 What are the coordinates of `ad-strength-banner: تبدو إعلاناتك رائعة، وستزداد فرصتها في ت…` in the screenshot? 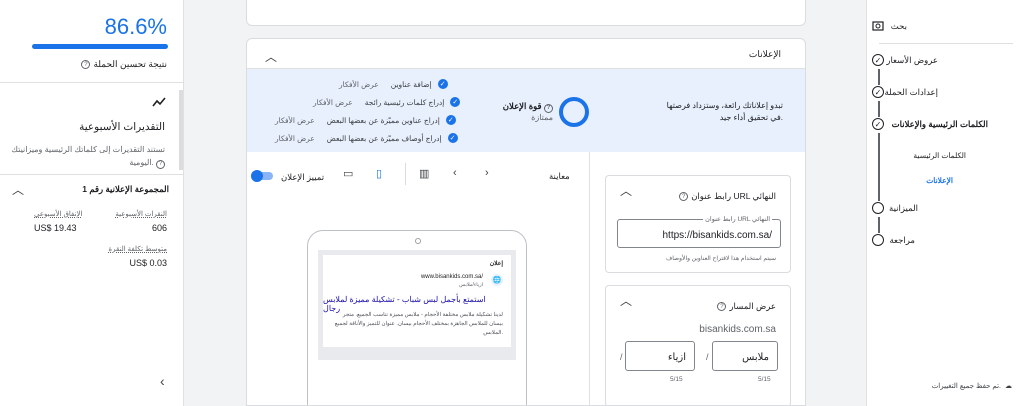 It's located at (526, 110).